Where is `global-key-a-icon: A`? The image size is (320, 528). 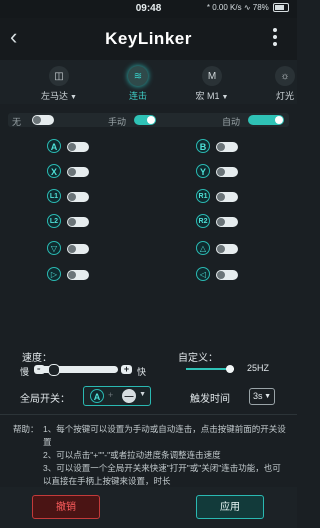
global-key-a-icon: A is located at coordinates (97, 396).